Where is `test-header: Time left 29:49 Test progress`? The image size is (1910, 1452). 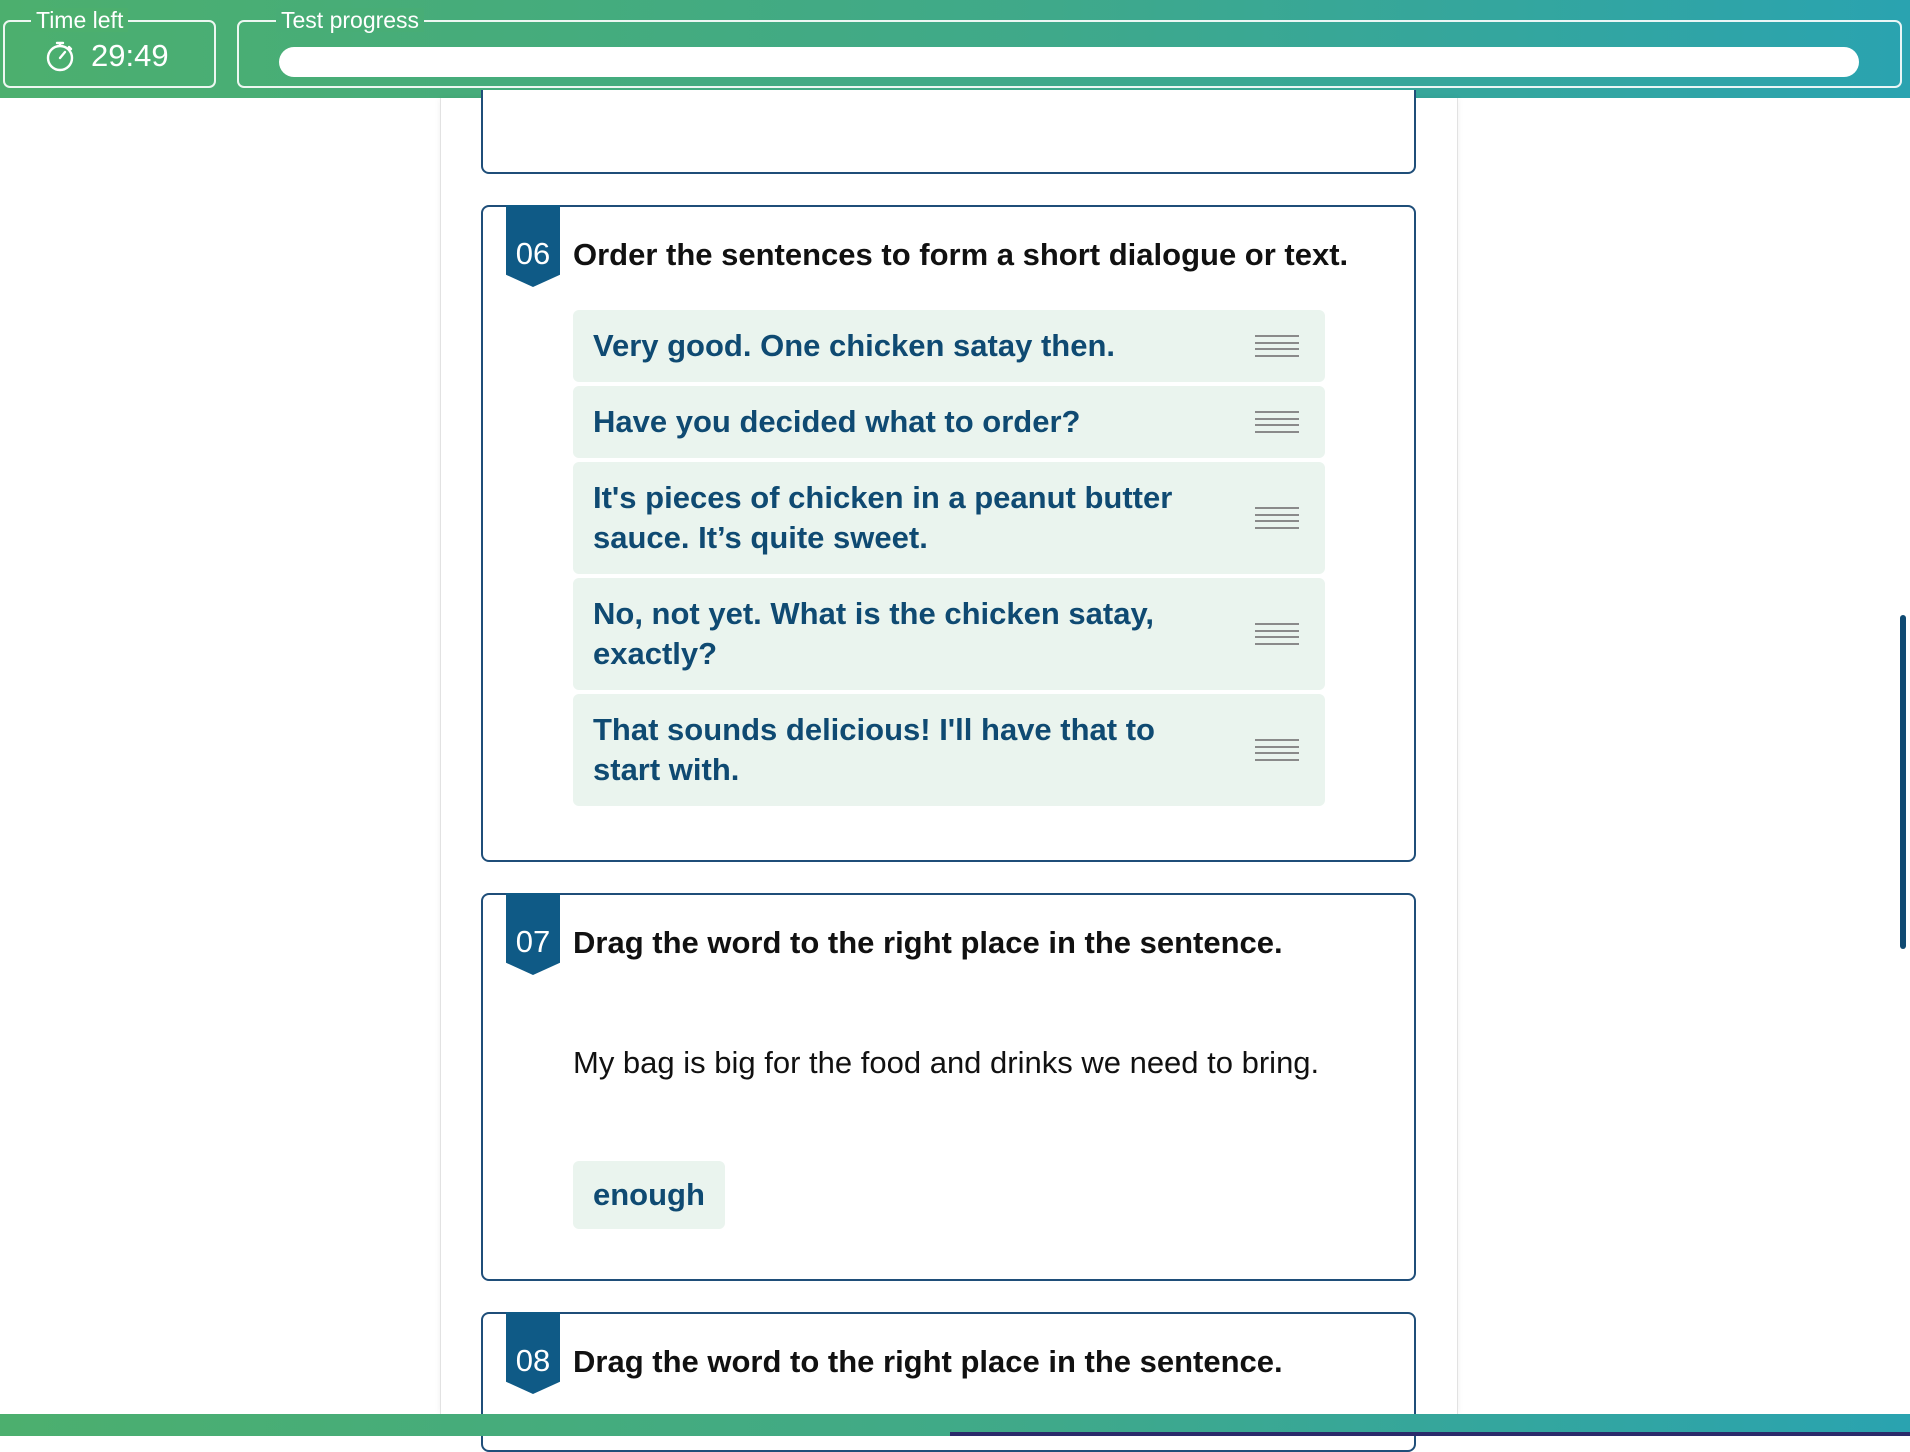
test-header: Time left 29:49 Test progress is located at coordinates (955, 49).